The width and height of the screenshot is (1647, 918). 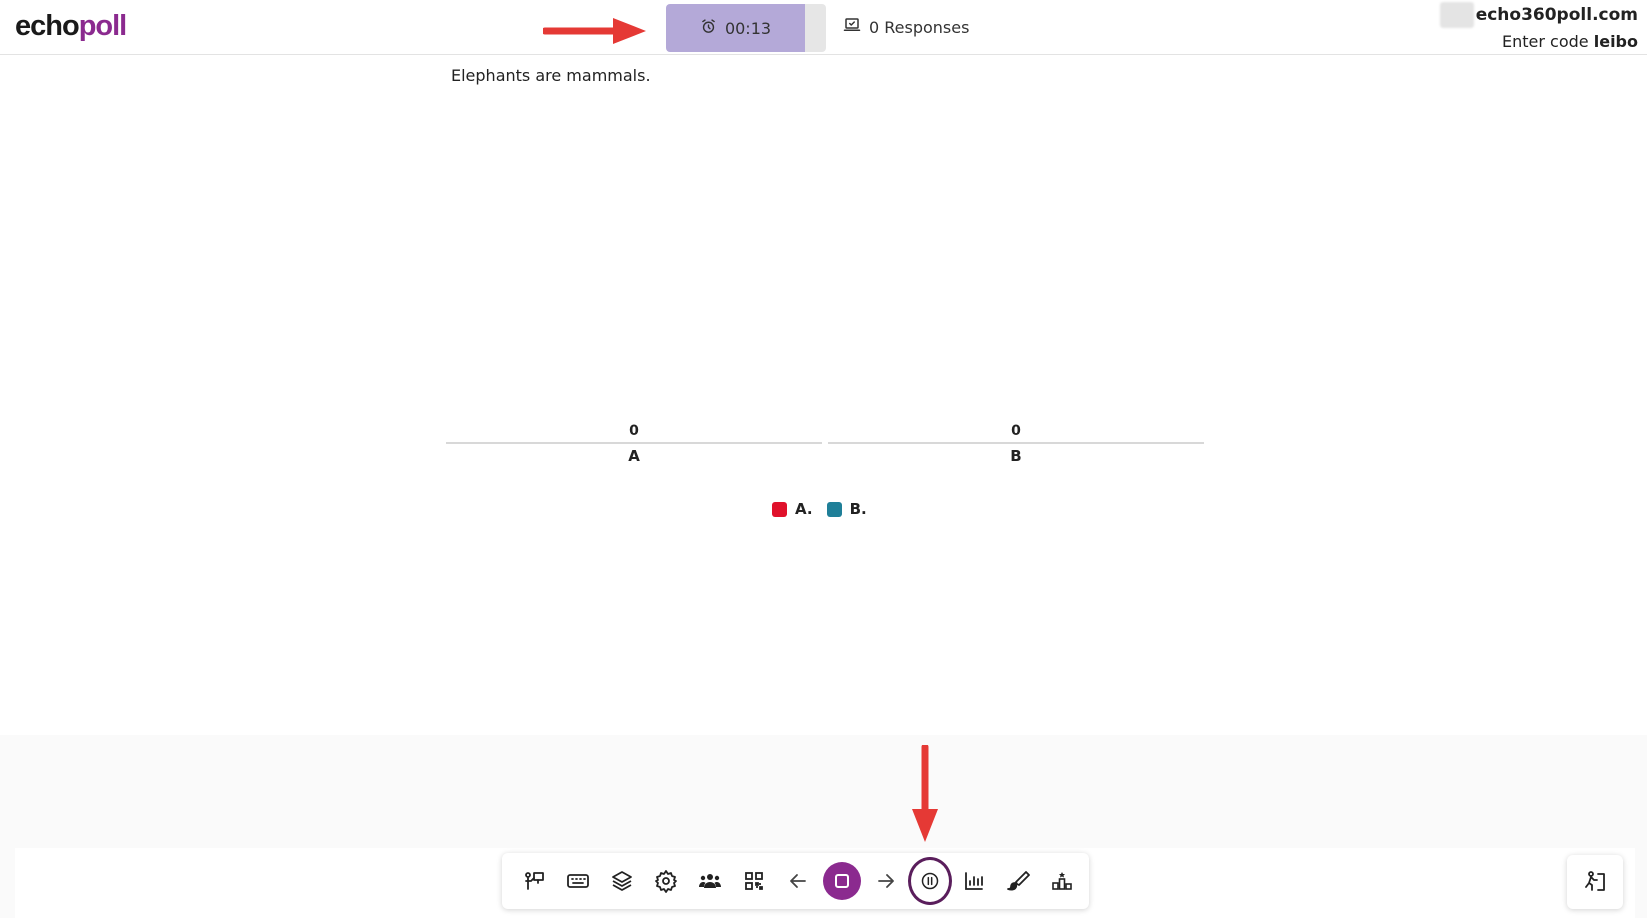 I want to click on keyboard-shortcuts-button, so click(x=578, y=881).